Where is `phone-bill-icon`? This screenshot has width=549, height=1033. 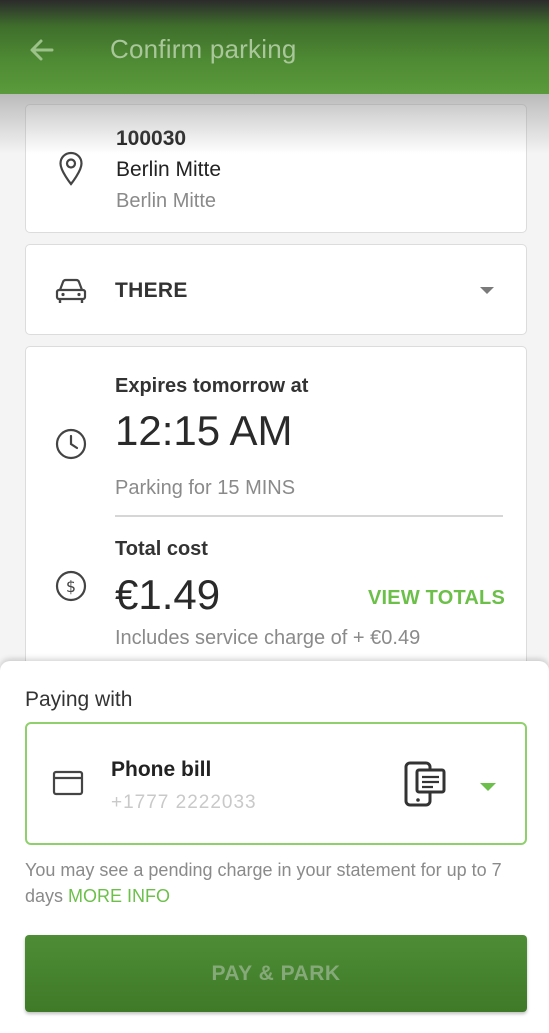
phone-bill-icon is located at coordinates (425, 784).